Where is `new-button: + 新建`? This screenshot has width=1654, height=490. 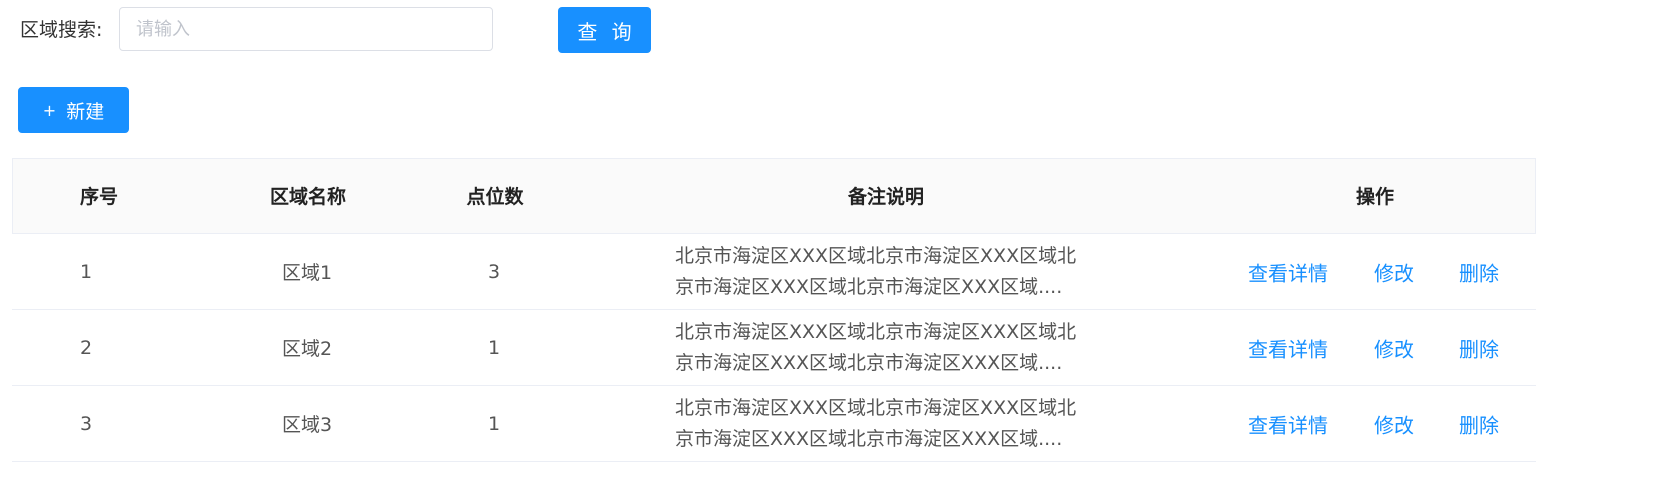
new-button: + 新建 is located at coordinates (73, 110).